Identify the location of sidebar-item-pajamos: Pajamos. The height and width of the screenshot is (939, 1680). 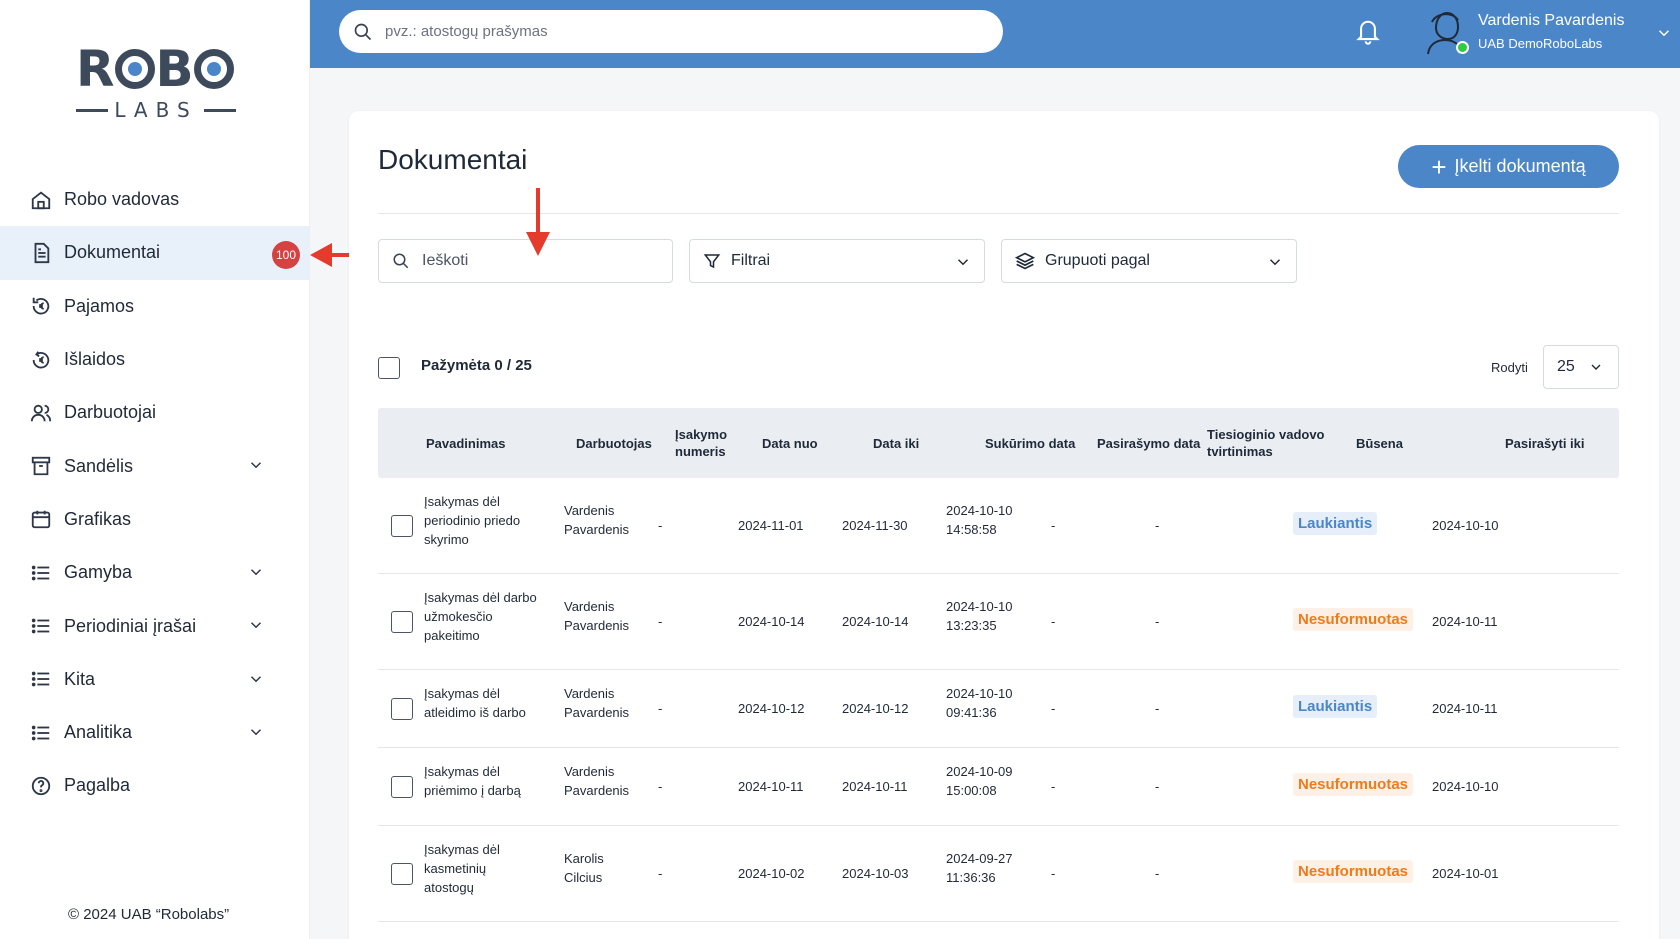
(155, 306).